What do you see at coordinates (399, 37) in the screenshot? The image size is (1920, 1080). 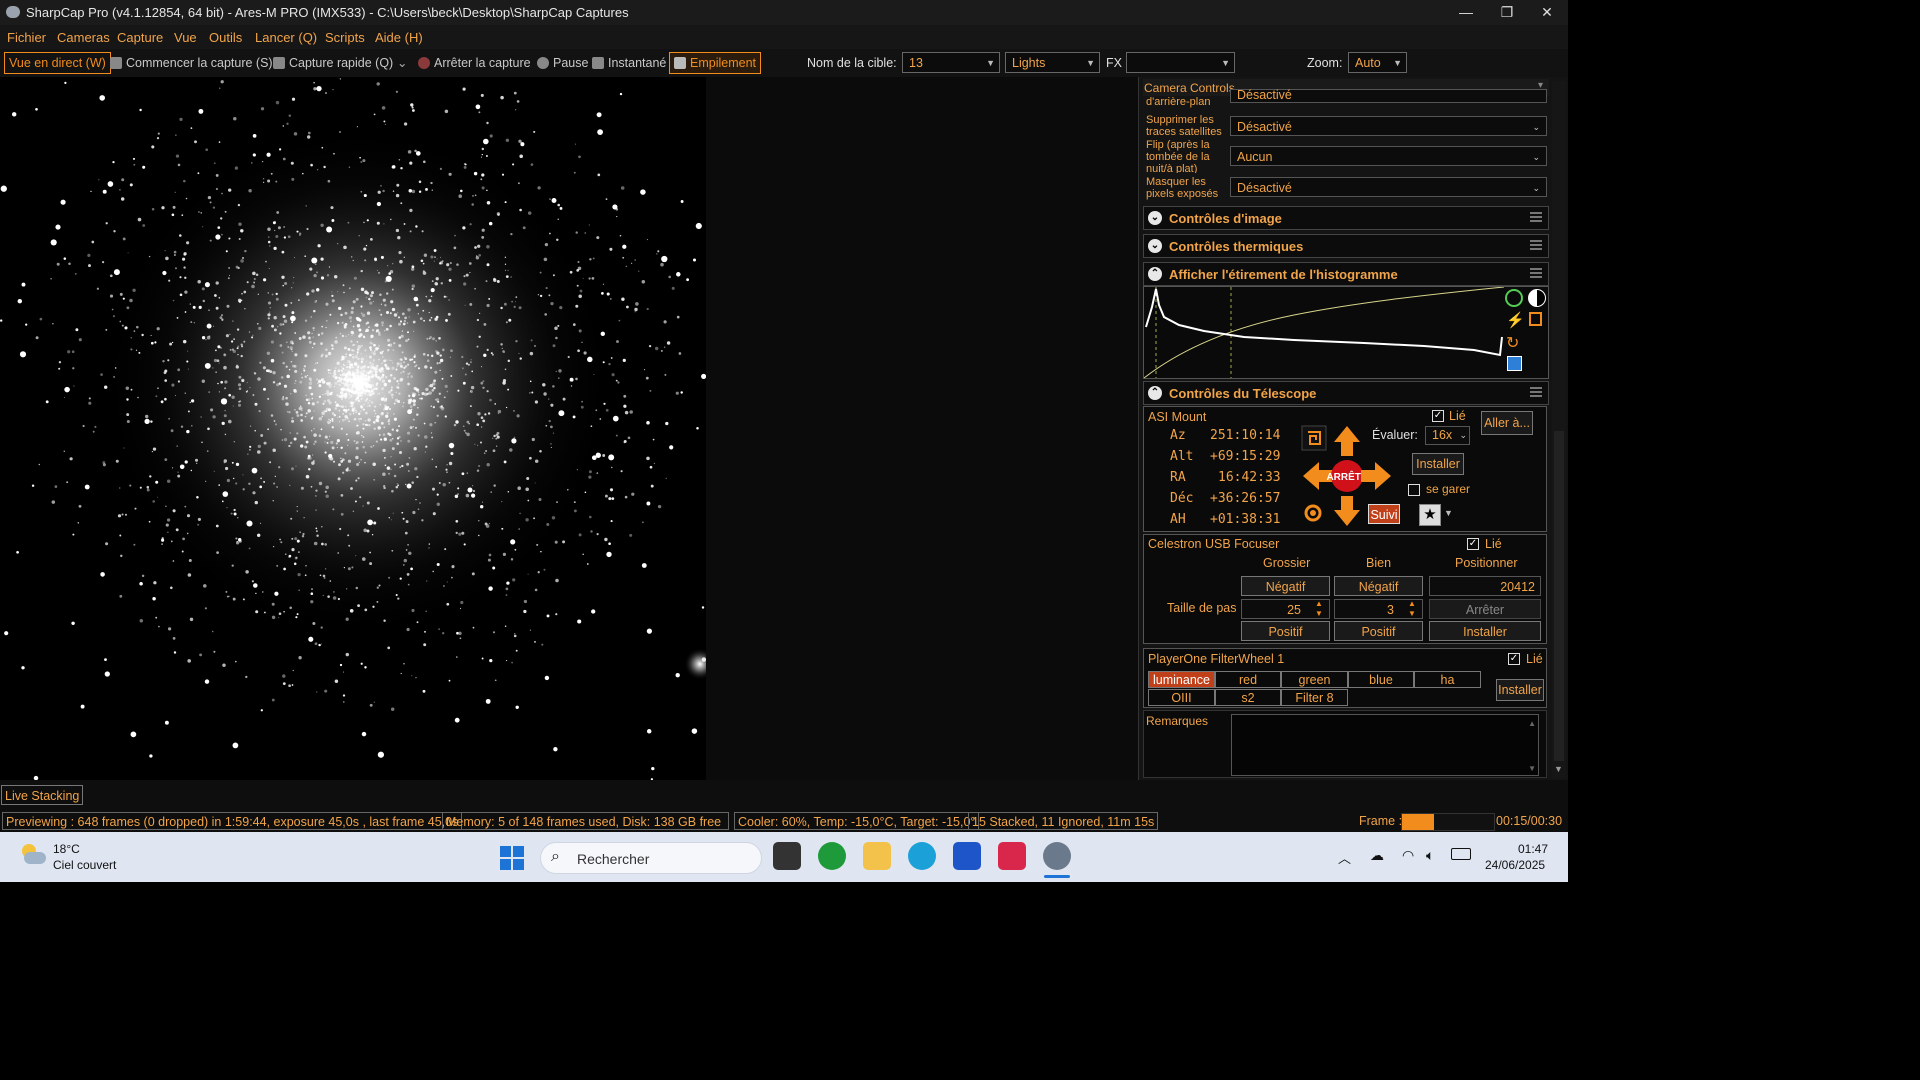 I see `menu-aide: Aide (H)` at bounding box center [399, 37].